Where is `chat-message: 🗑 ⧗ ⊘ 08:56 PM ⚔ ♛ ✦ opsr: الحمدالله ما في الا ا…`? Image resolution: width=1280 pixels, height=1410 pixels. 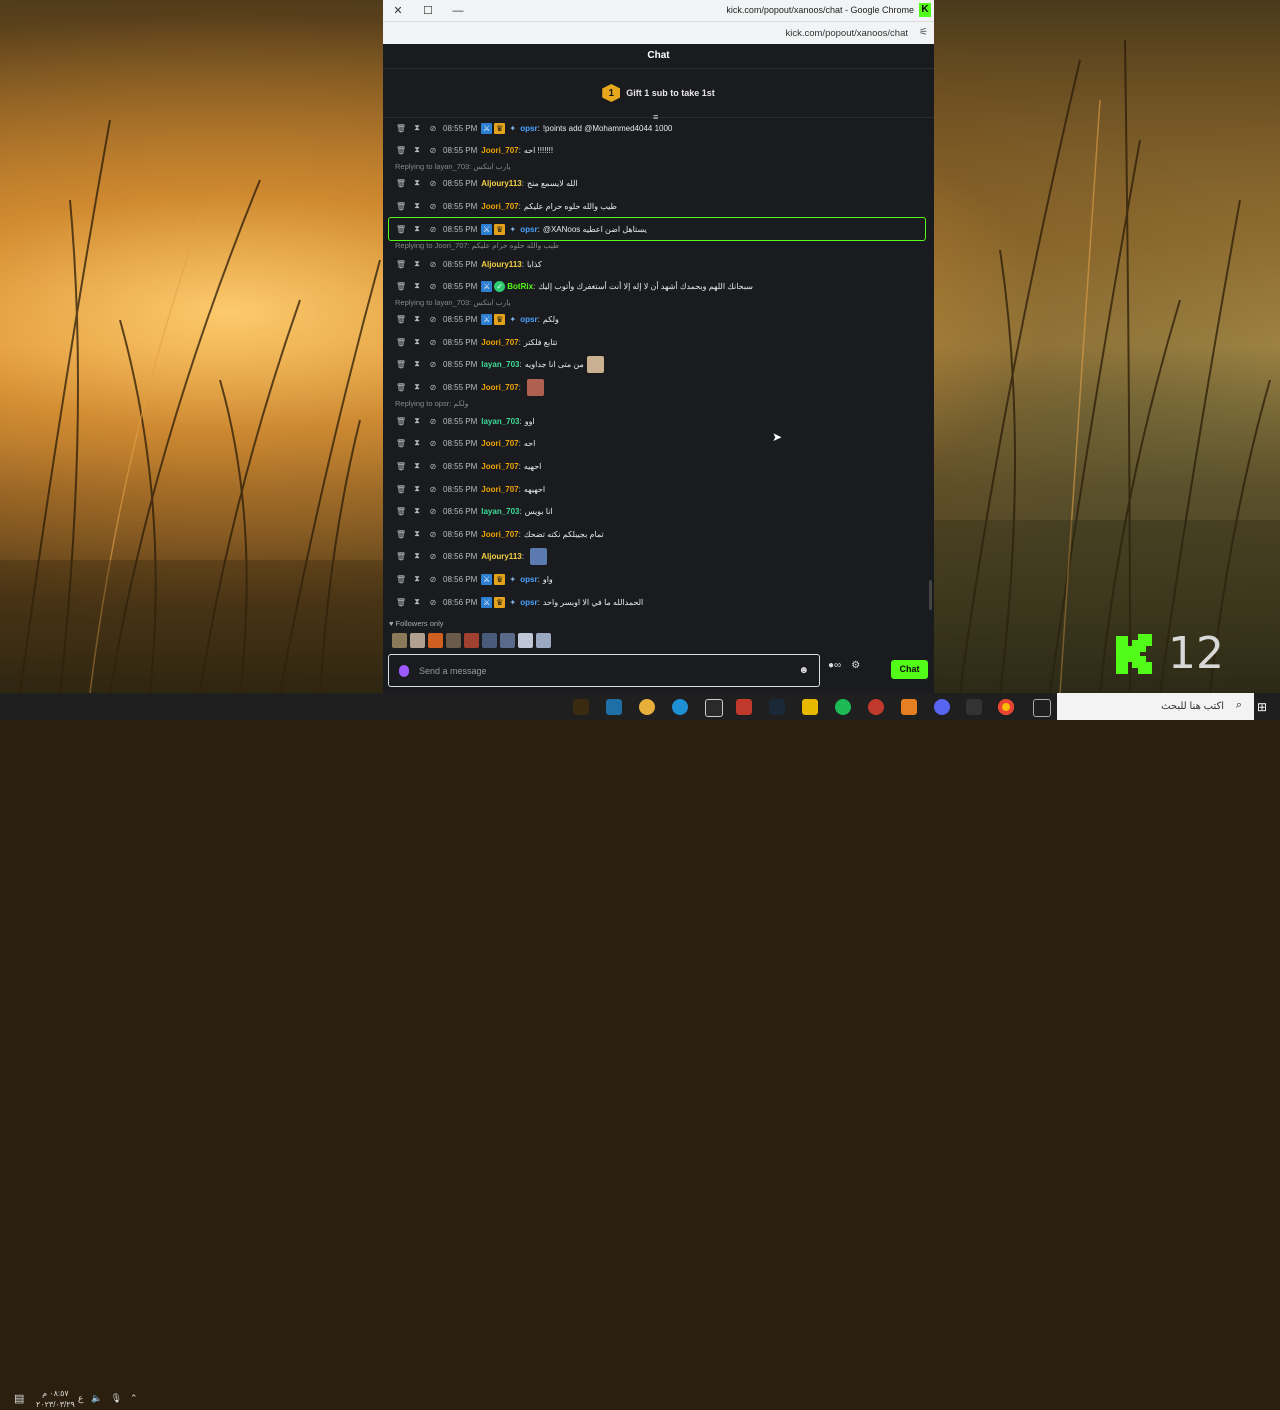
chat-message: 🗑 ⧗ ⊘ 08:56 PM ⚔ ♛ ✦ opsr: الحمدالله ما في الا ا… is located at coordinates (518, 602).